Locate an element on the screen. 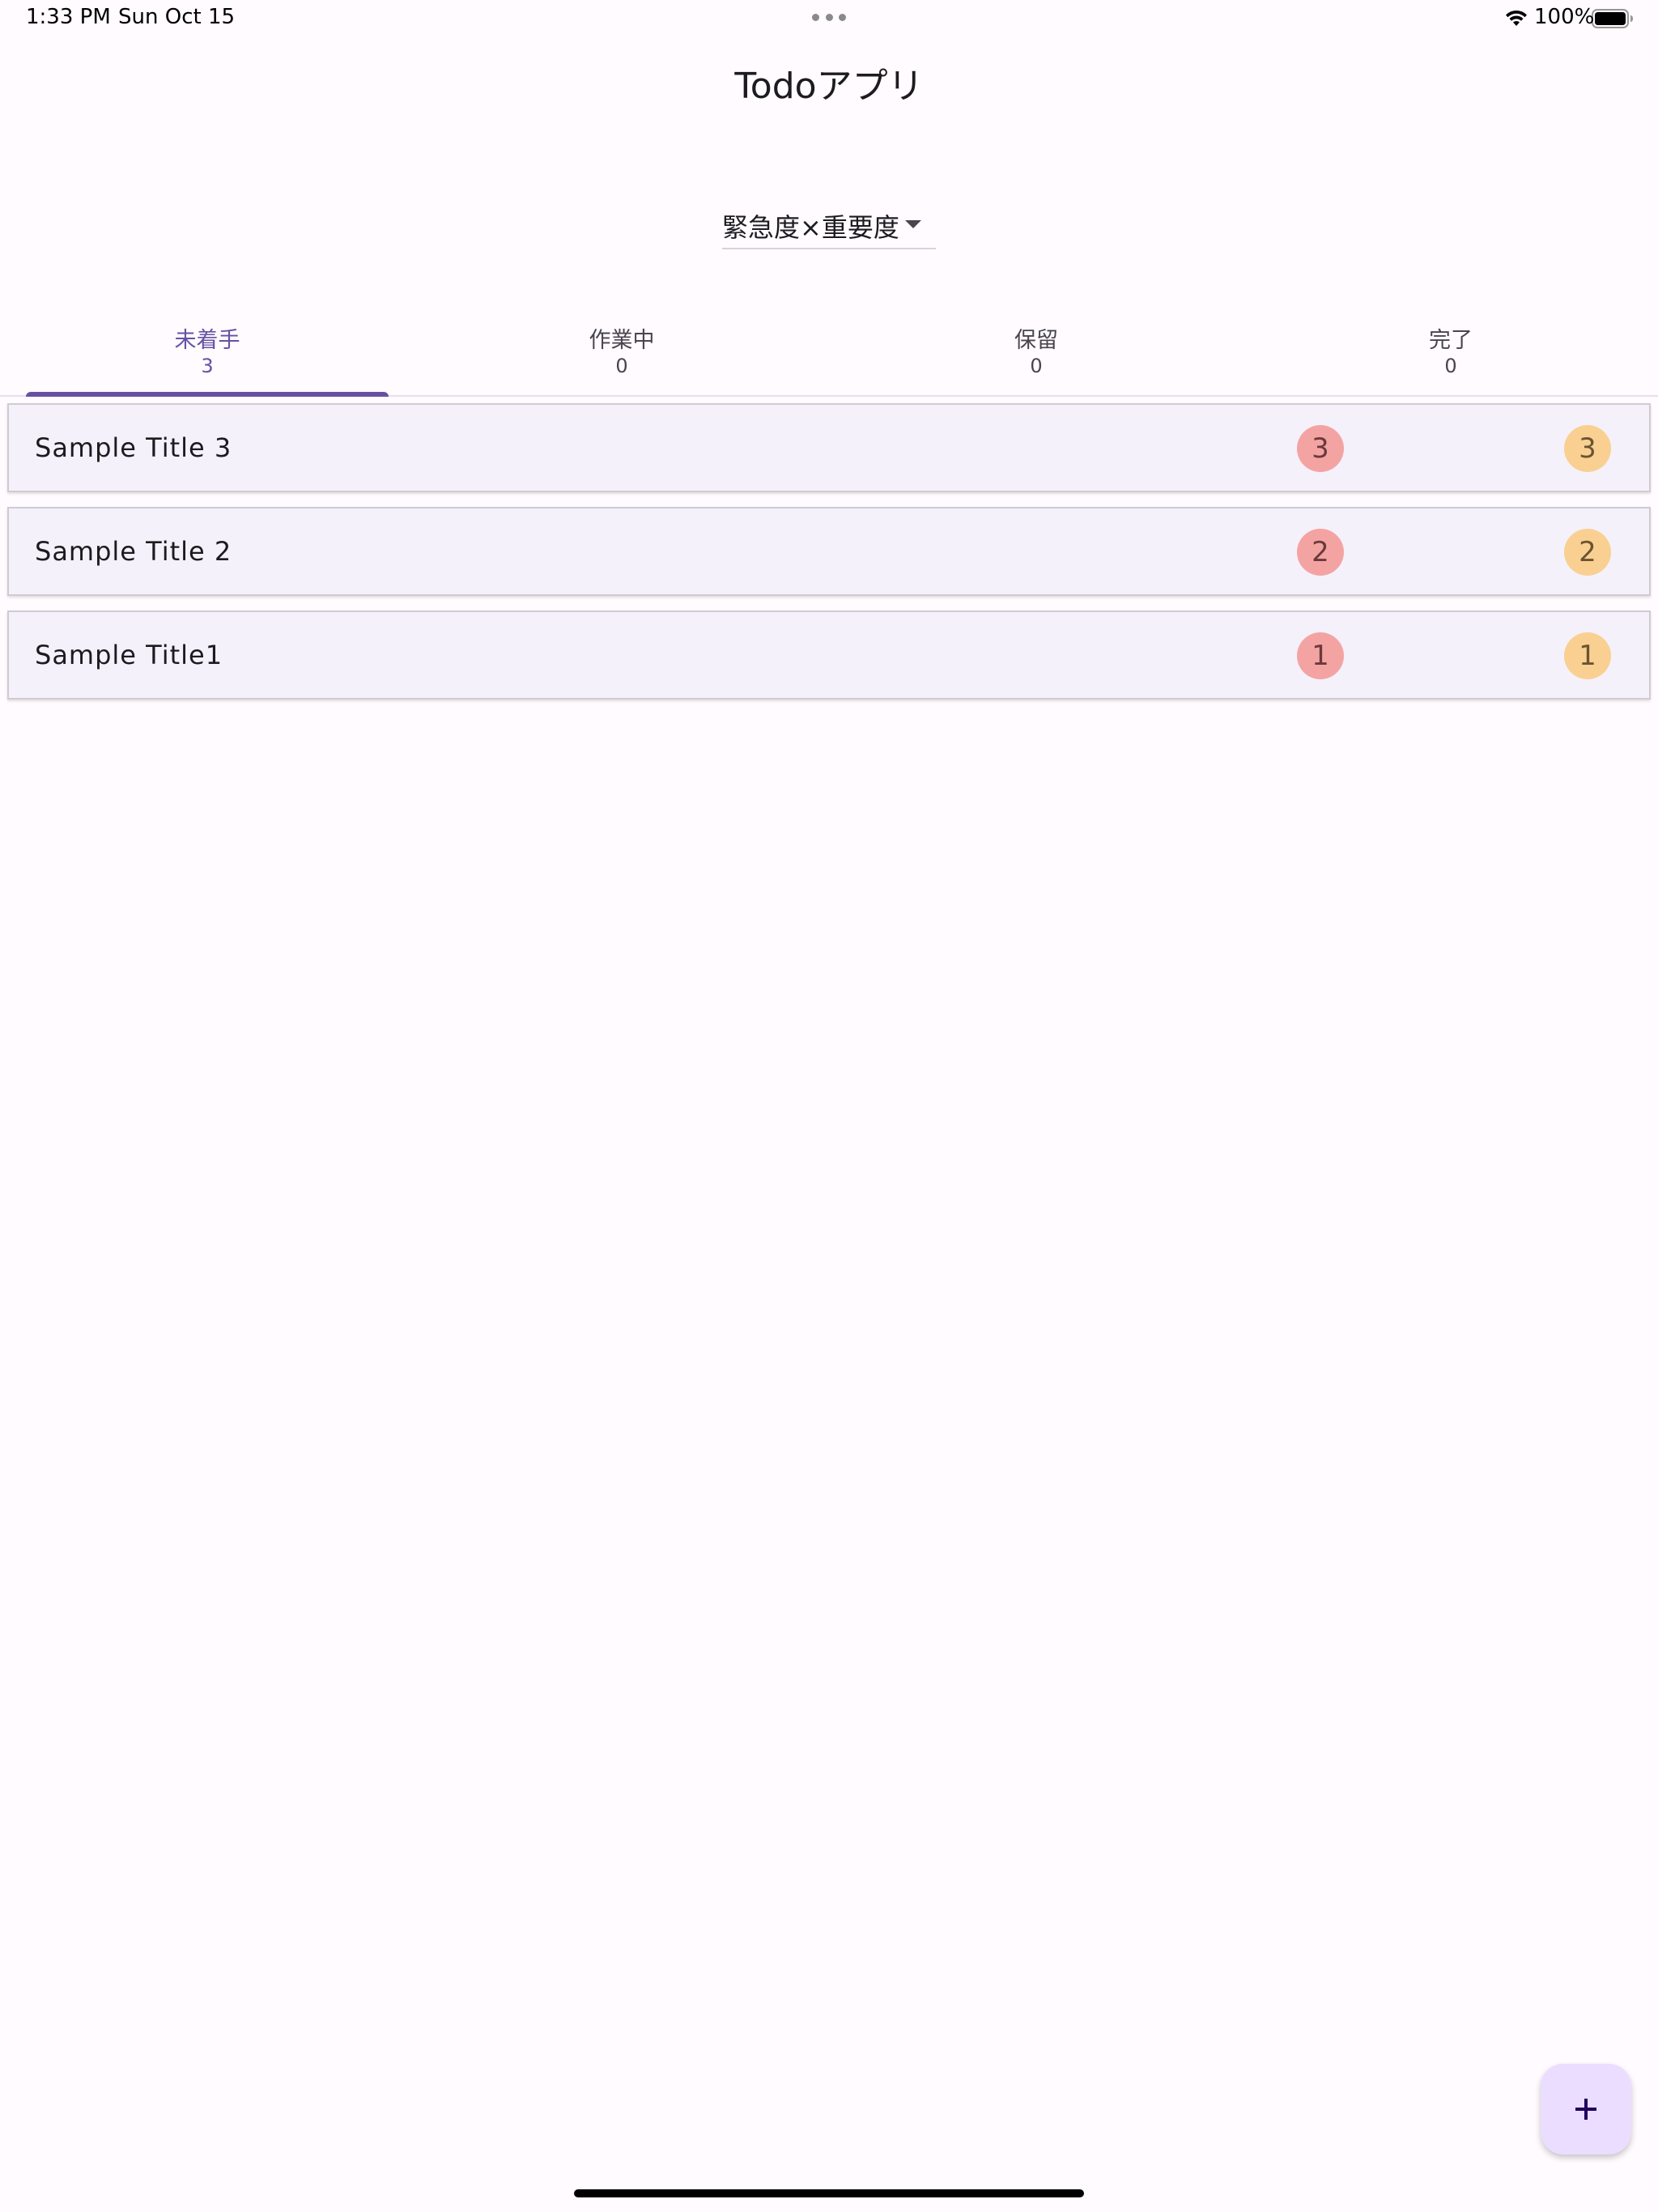  tab-completed: 完了 0 is located at coordinates (1451, 353).